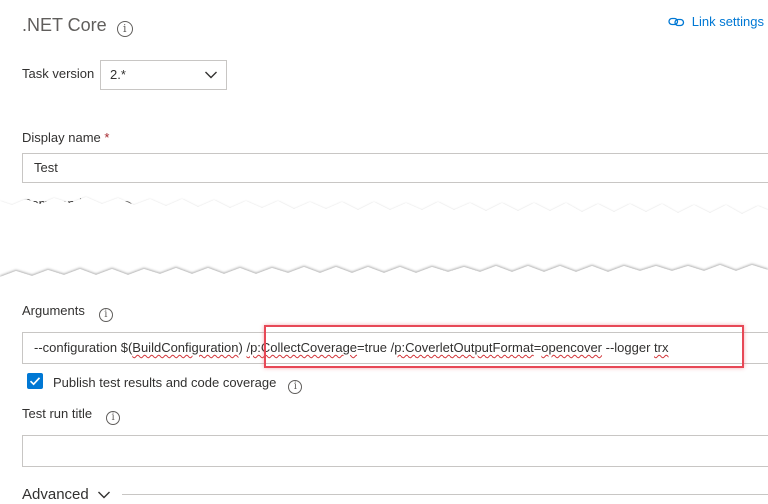 This screenshot has width=768, height=504. Describe the element at coordinates (163, 75) in the screenshot. I see `task-version-select: 2.*` at that location.